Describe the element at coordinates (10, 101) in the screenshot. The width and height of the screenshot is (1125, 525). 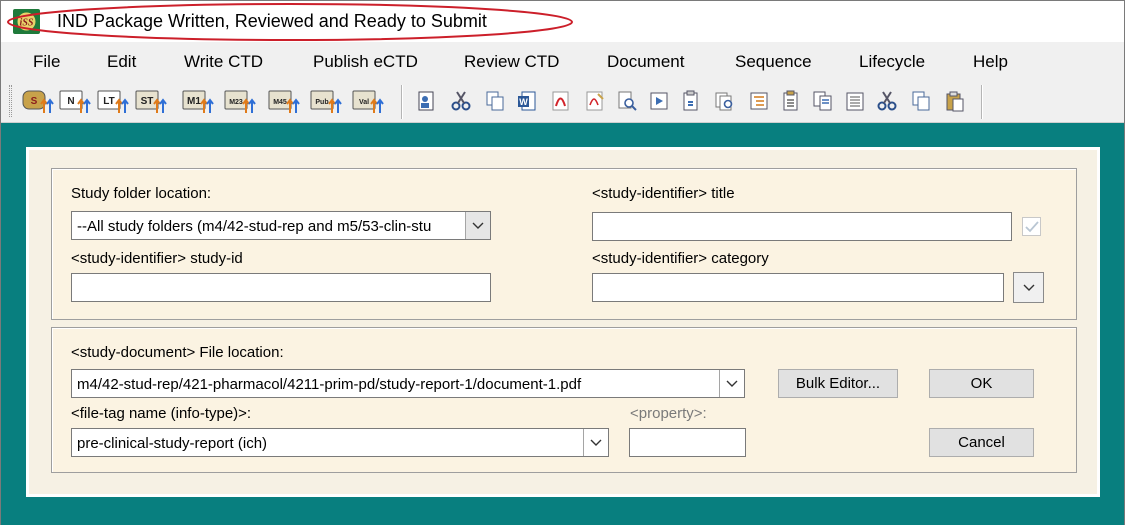
I see `toolbar-grip` at that location.